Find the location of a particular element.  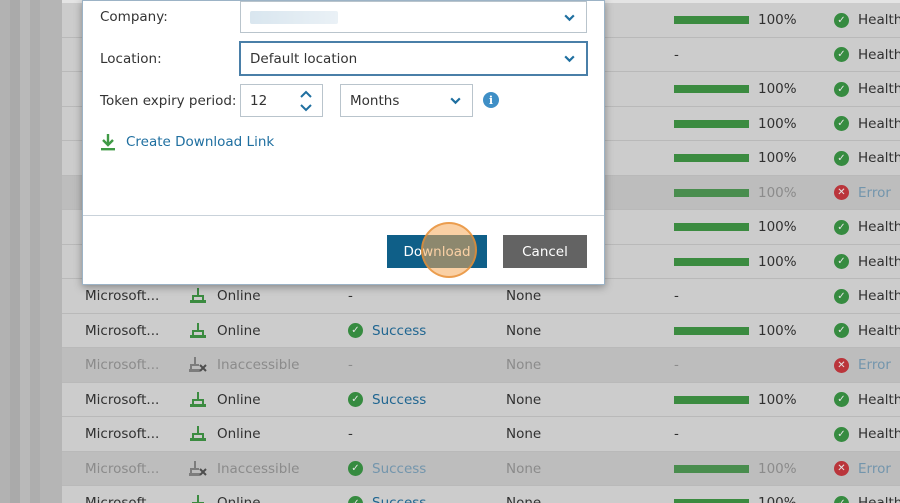

period-unit-value: Months is located at coordinates (375, 100).